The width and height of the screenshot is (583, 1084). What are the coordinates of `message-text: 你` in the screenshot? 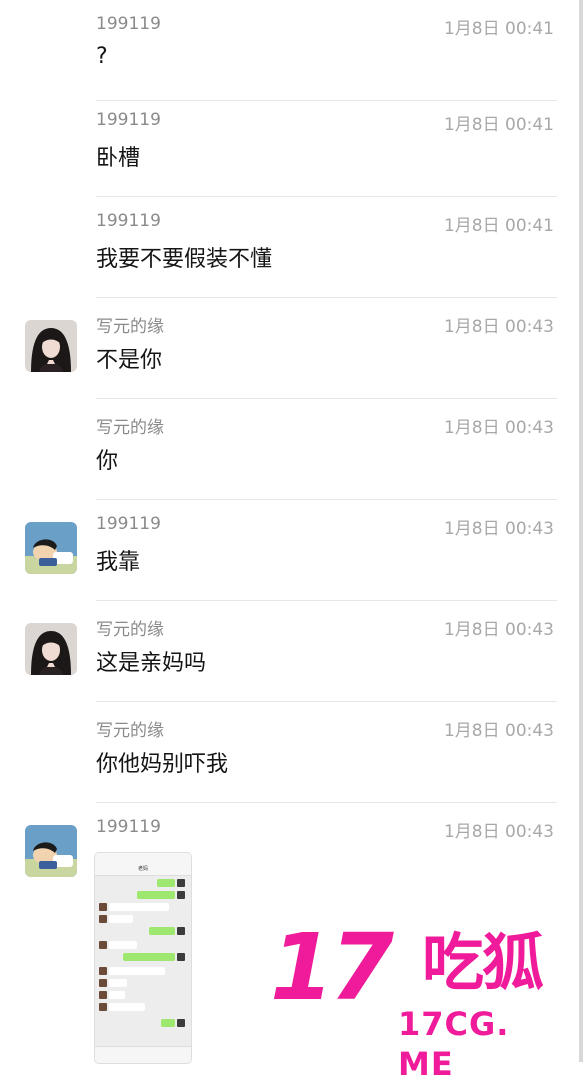 It's located at (107, 461).